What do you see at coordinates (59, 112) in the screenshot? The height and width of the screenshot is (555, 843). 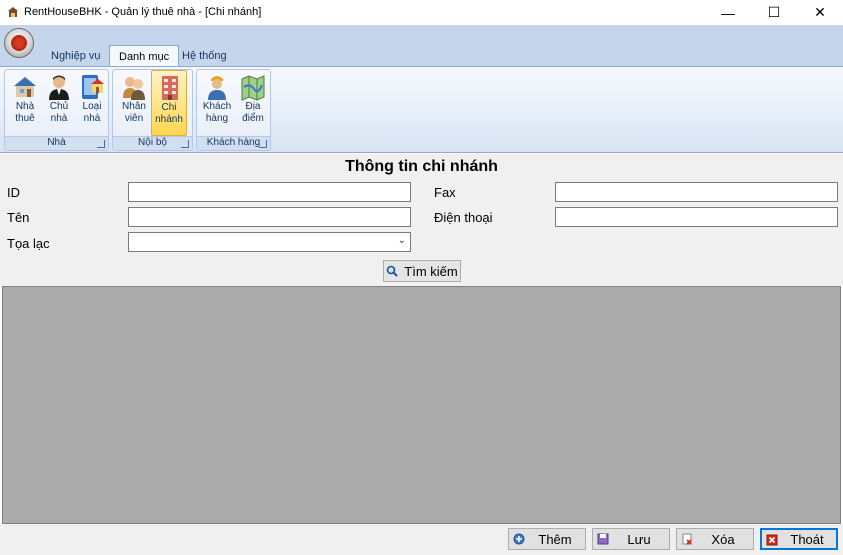 I see `chu-nha-label: Chủ nhà` at bounding box center [59, 112].